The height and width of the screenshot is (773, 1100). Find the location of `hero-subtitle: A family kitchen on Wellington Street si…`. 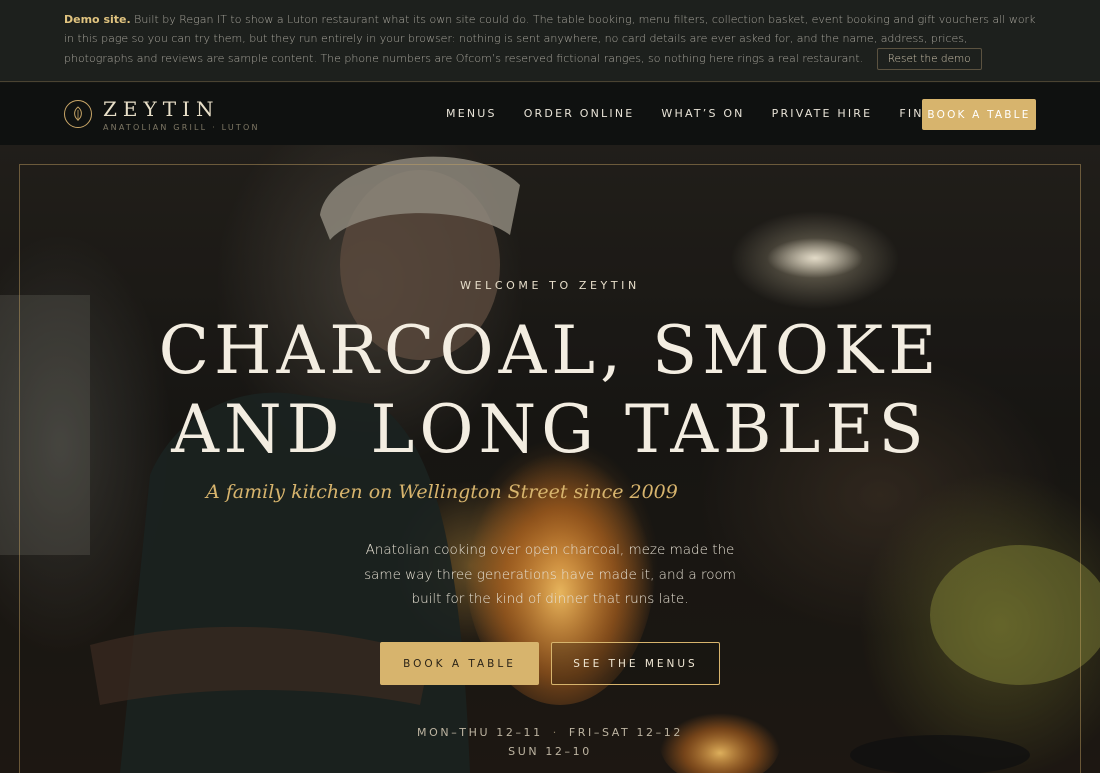

hero-subtitle: A family kitchen on Wellington Street si… is located at coordinates (442, 492).